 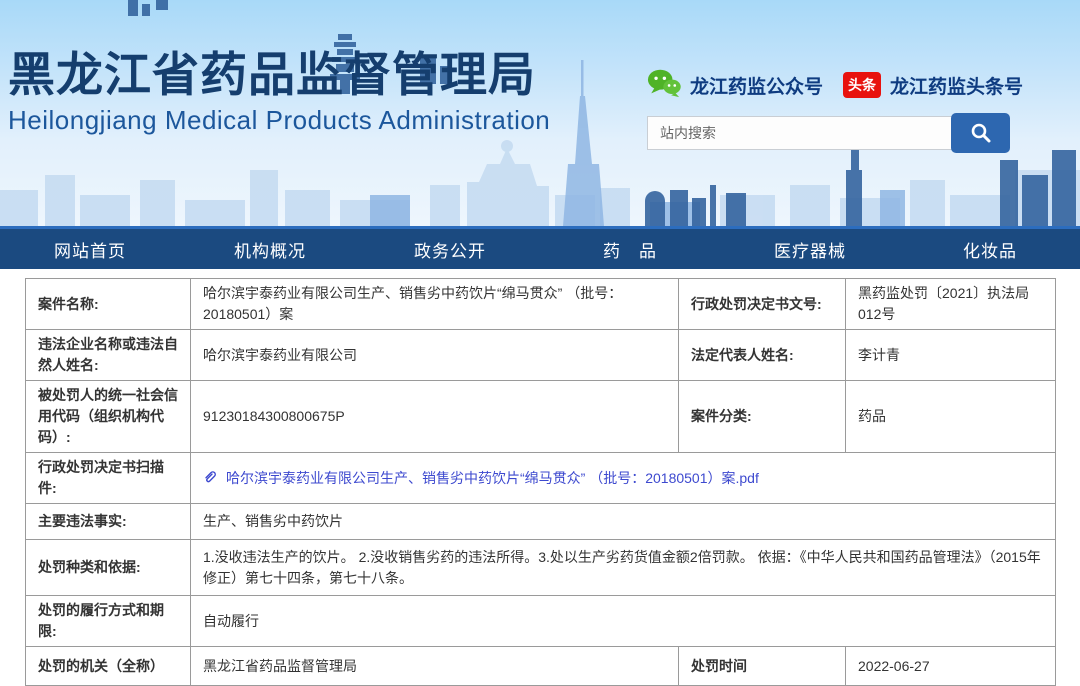 I want to click on paperclip-icon, so click(x=210, y=479).